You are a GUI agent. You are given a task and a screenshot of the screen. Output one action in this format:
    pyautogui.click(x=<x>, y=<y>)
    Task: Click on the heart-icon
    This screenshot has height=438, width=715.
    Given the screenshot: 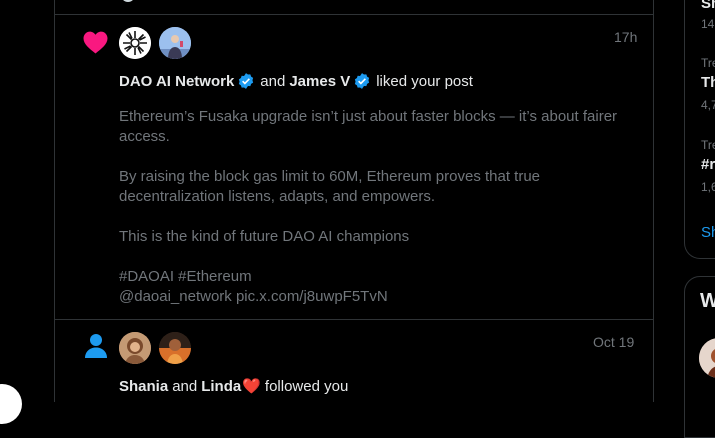 What is the action you would take?
    pyautogui.click(x=95, y=44)
    